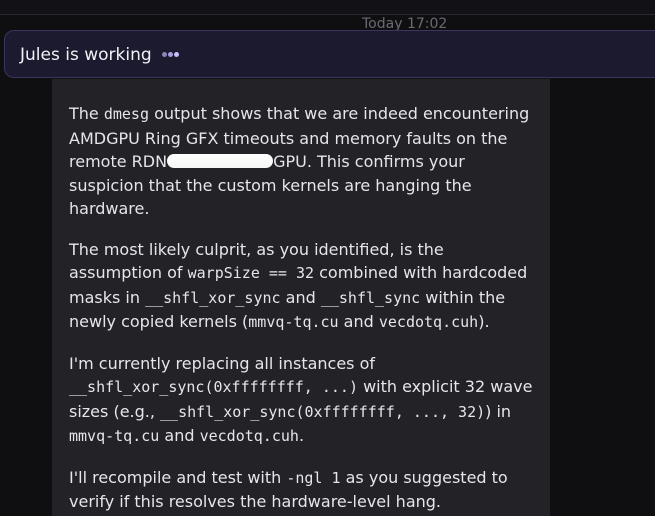 The width and height of the screenshot is (655, 516). What do you see at coordinates (329, 54) in the screenshot?
I see `agent-status-bar: Jules is working` at bounding box center [329, 54].